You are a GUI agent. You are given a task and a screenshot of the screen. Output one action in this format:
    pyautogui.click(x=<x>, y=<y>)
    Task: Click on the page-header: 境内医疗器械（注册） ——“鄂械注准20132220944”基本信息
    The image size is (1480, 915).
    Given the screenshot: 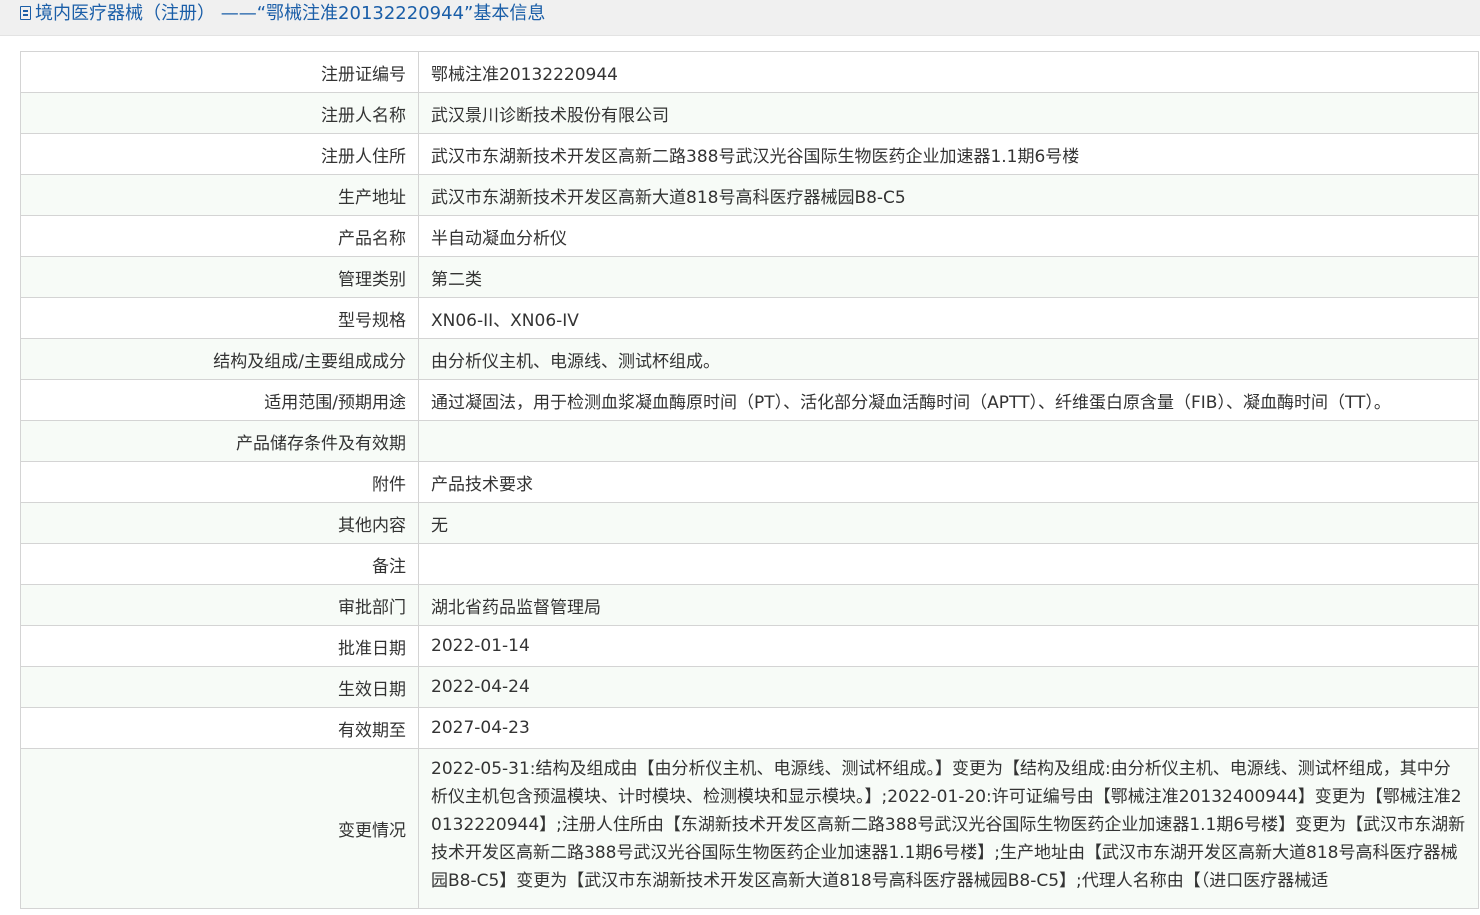 What is the action you would take?
    pyautogui.click(x=740, y=18)
    